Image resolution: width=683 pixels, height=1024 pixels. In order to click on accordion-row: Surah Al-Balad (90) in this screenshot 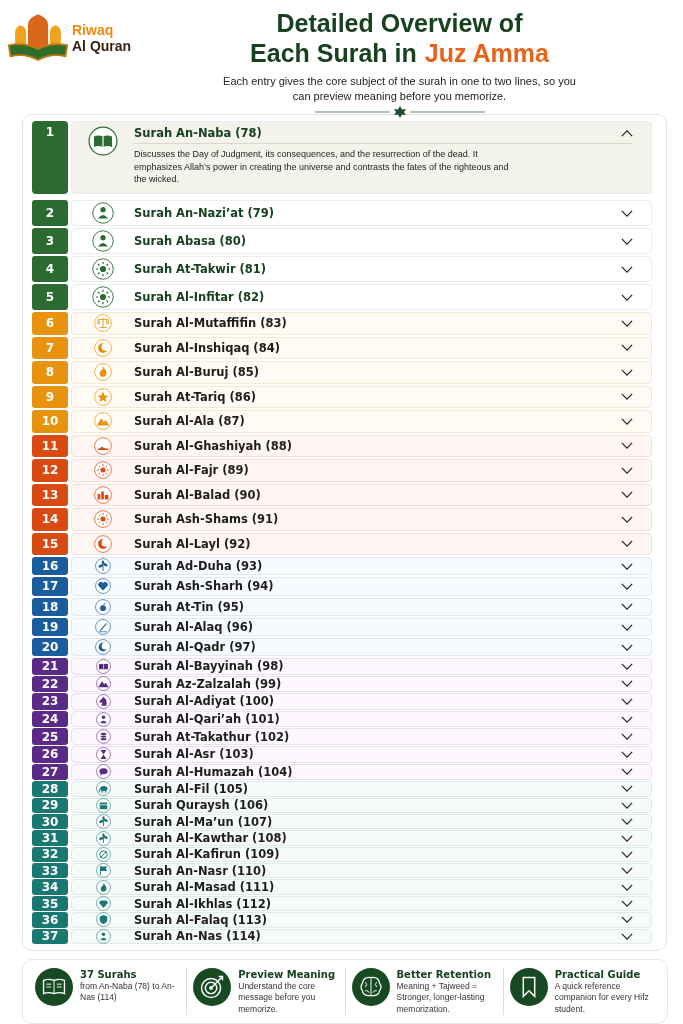, I will do `click(361, 494)`.